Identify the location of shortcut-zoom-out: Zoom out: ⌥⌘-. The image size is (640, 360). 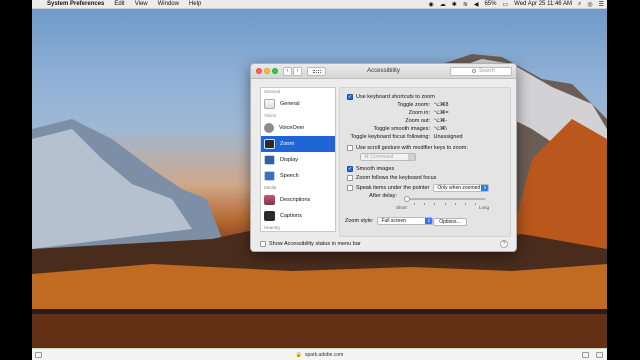
(404, 121).